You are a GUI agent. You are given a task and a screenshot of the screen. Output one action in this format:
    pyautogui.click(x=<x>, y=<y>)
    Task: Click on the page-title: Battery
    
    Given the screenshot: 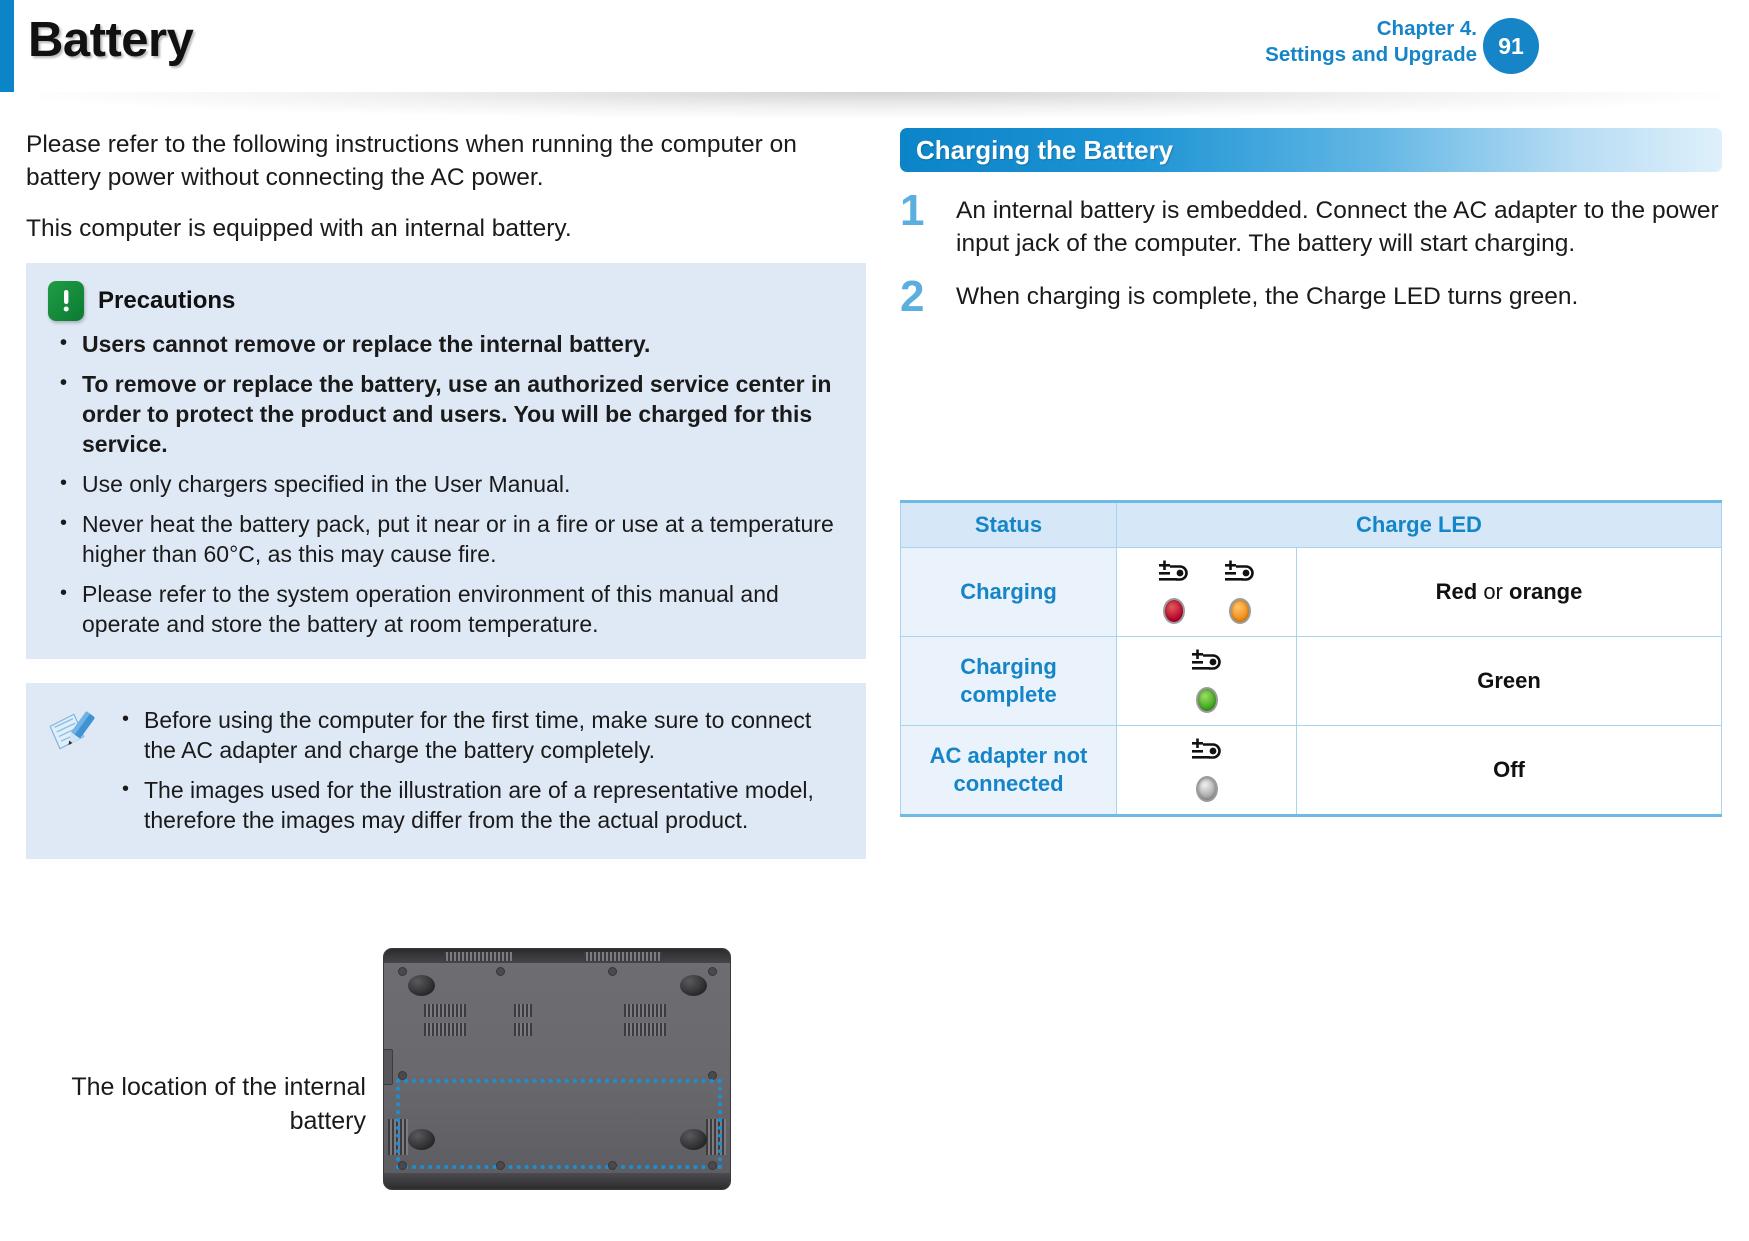 What is the action you would take?
    pyautogui.click(x=111, y=40)
    